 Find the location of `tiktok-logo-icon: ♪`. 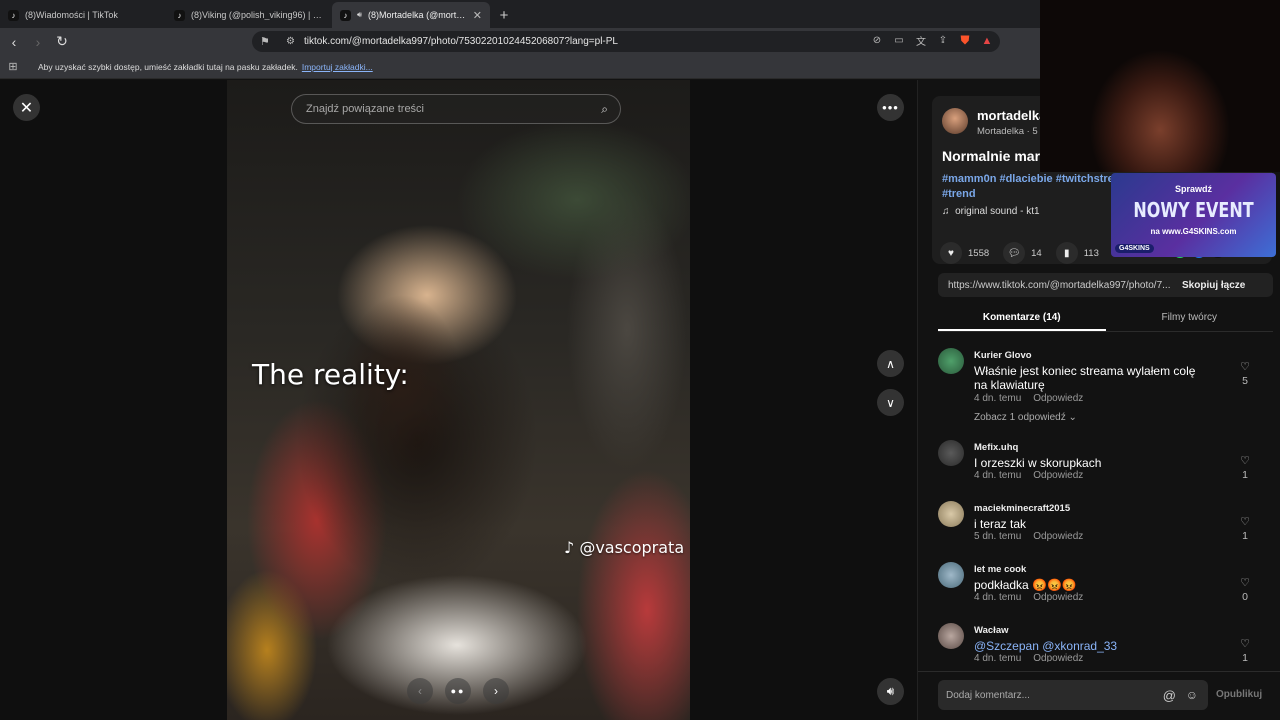

tiktok-logo-icon: ♪ is located at coordinates (569, 547).